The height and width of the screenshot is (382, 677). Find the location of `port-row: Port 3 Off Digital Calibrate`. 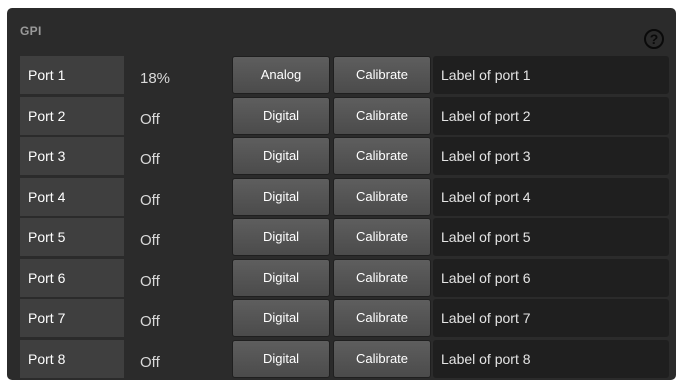

port-row: Port 3 Off Digital Calibrate is located at coordinates (345, 157).